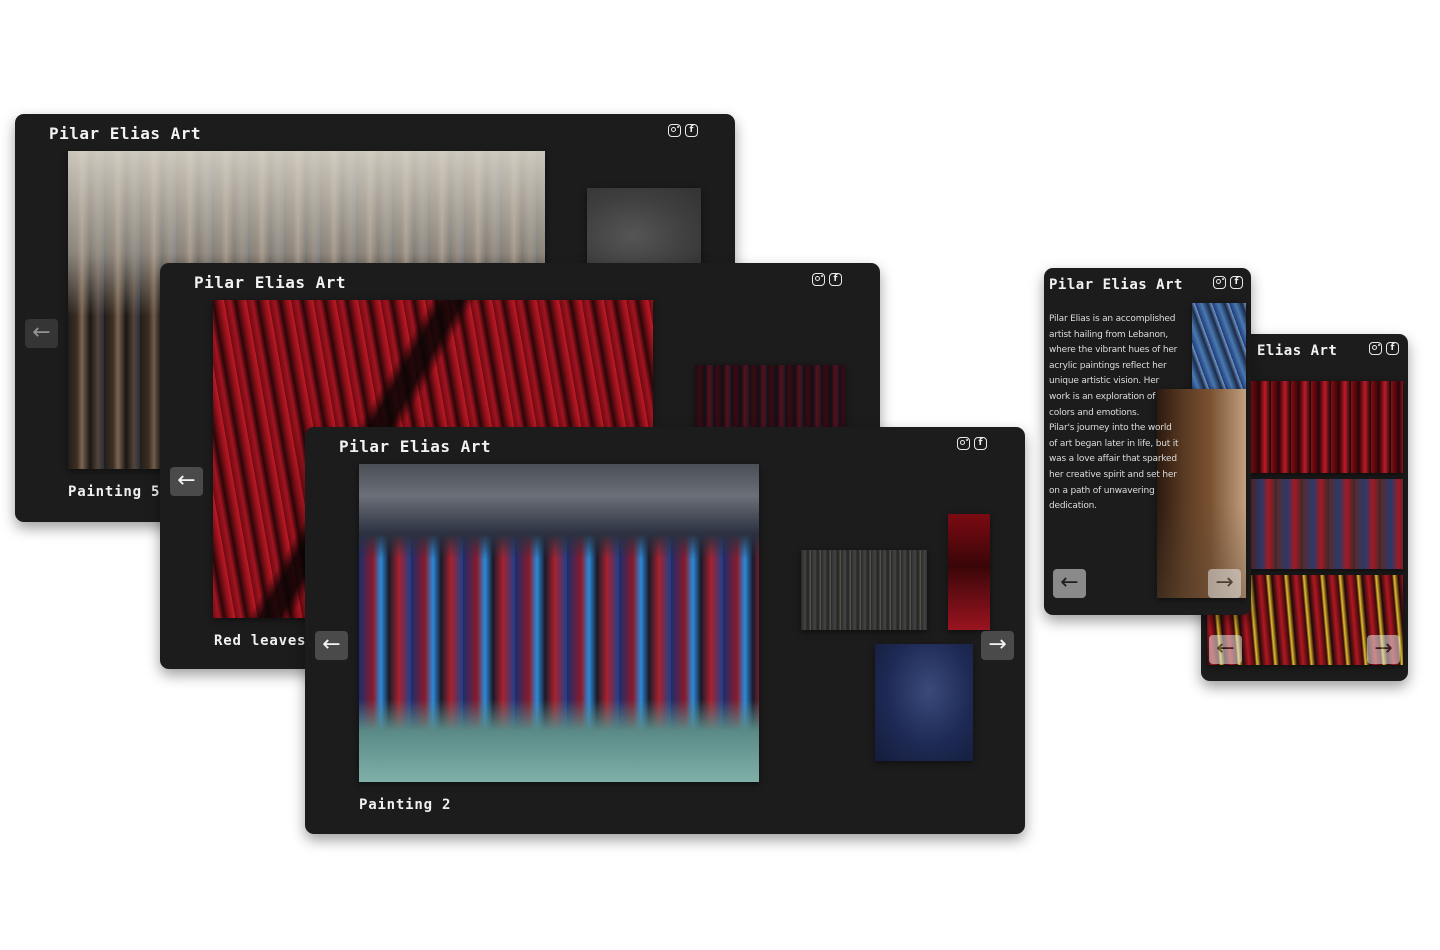  I want to click on bio-line: acrylic paintings reflect her, so click(1108, 365).